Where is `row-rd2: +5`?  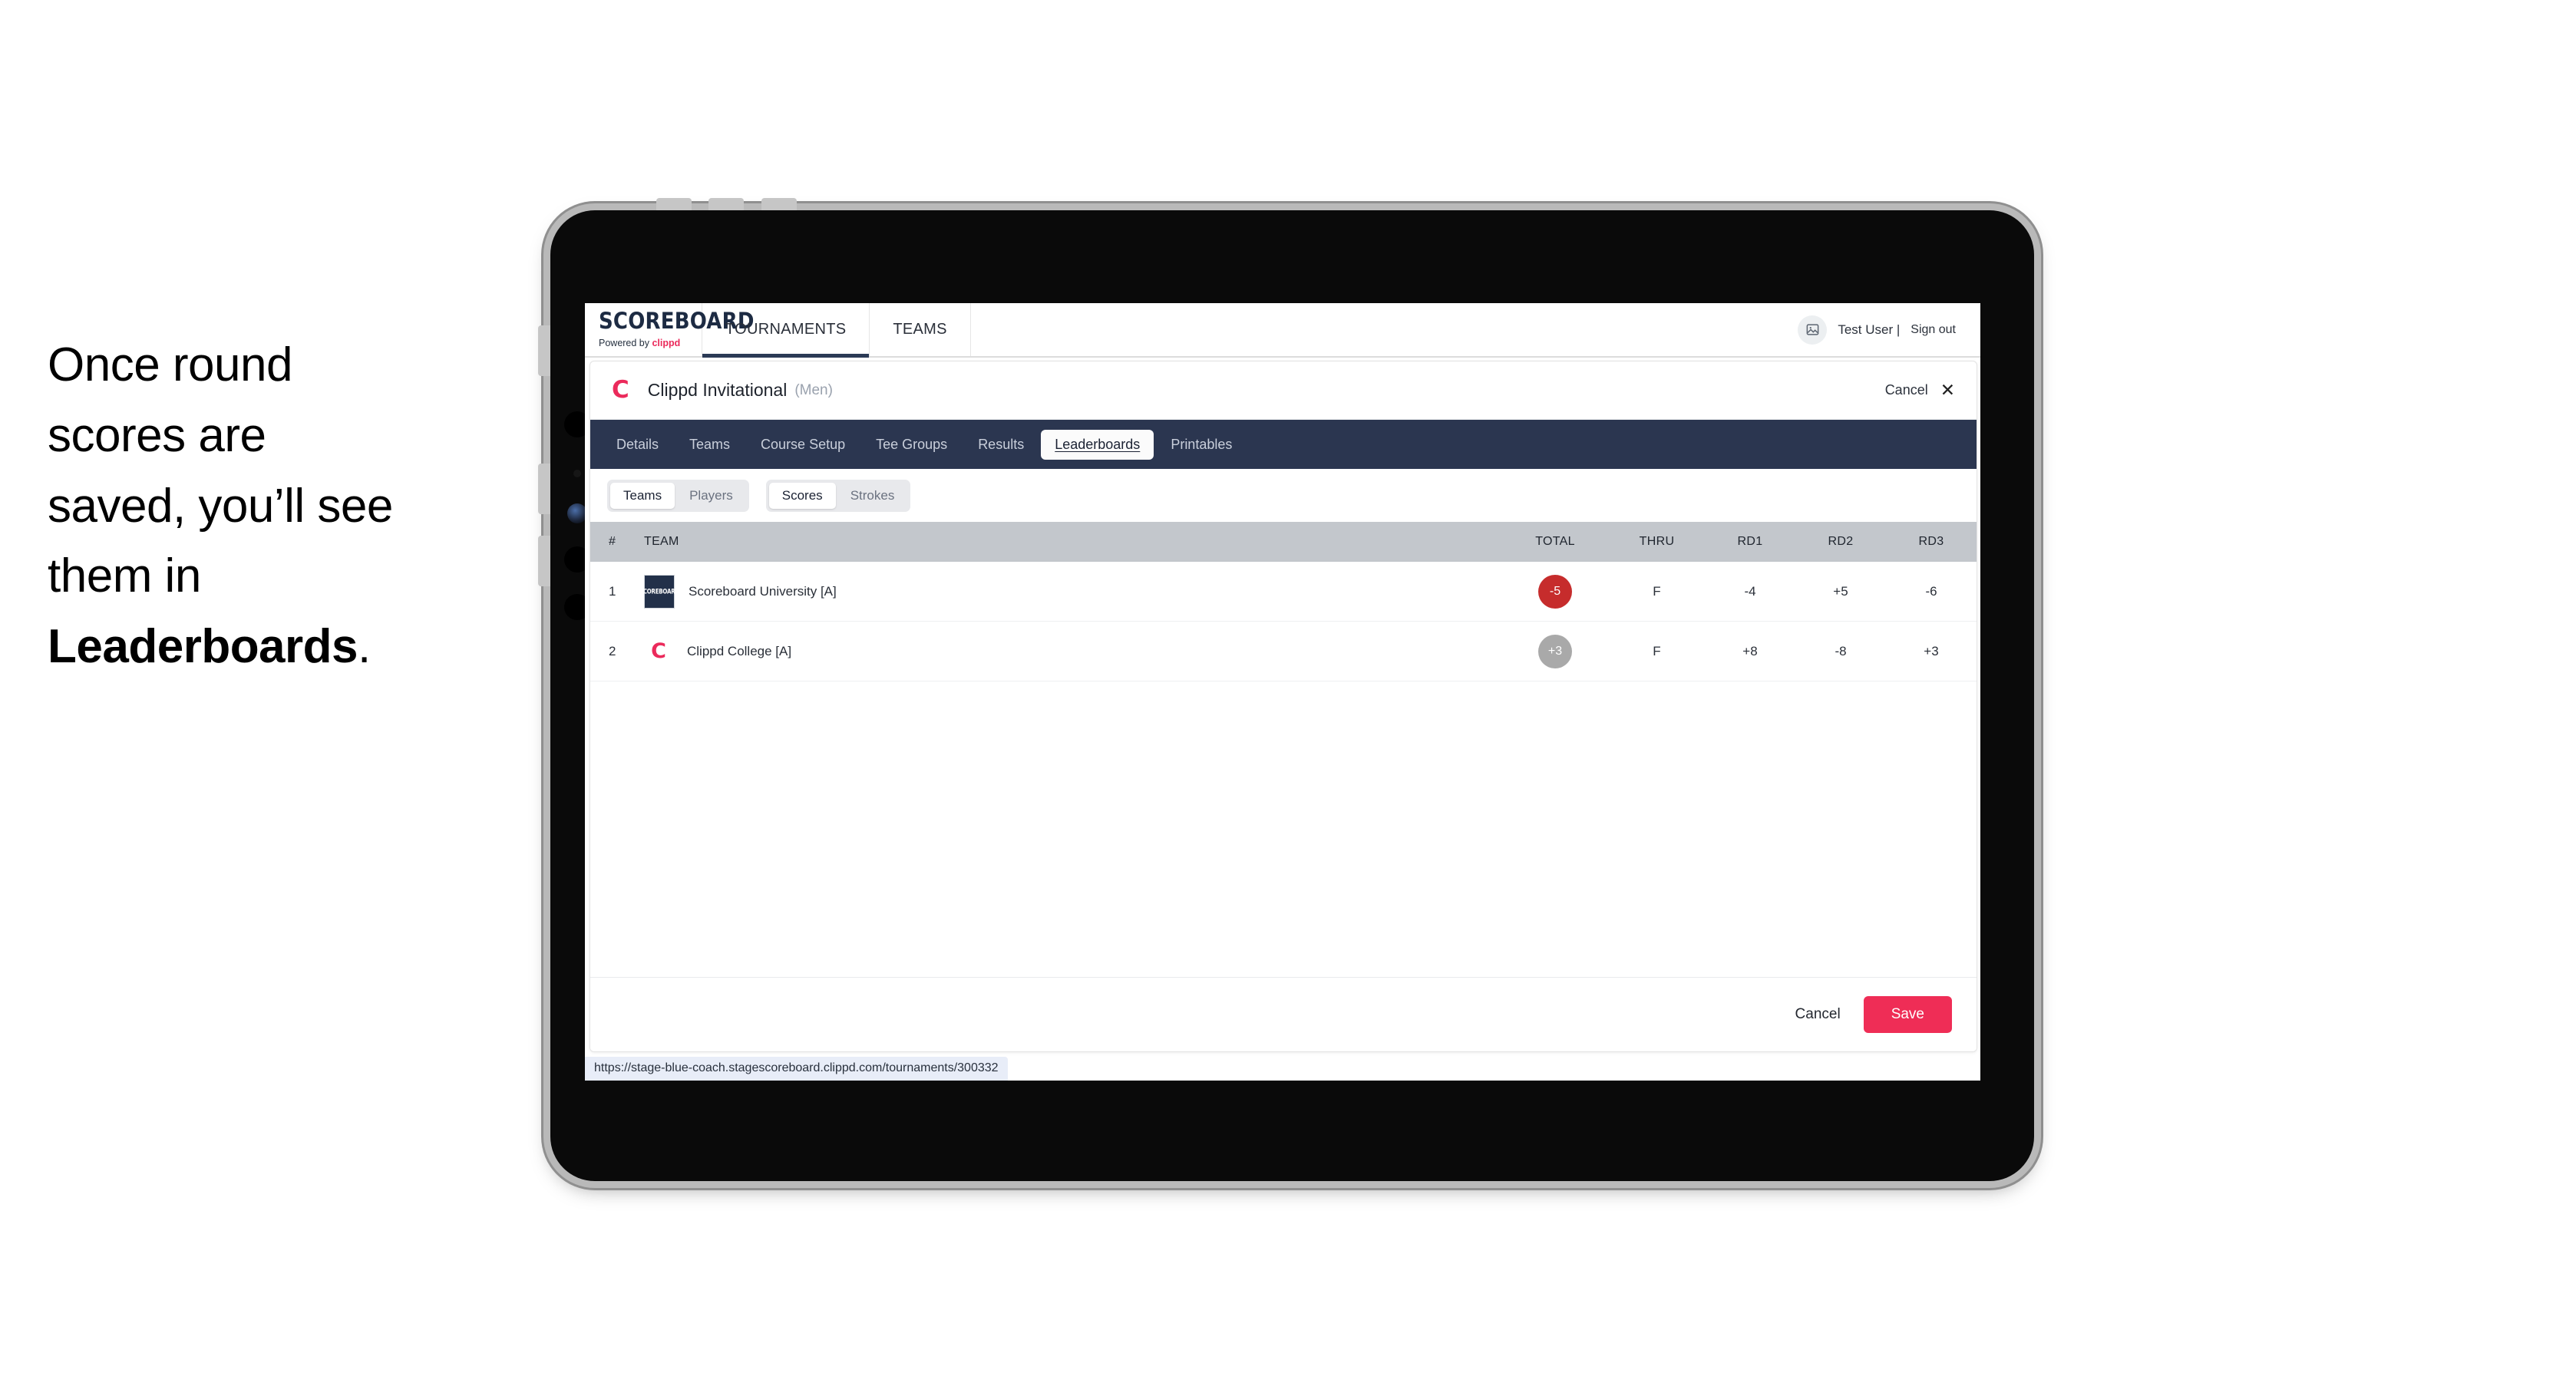
row-rd2: +5 is located at coordinates (1841, 591).